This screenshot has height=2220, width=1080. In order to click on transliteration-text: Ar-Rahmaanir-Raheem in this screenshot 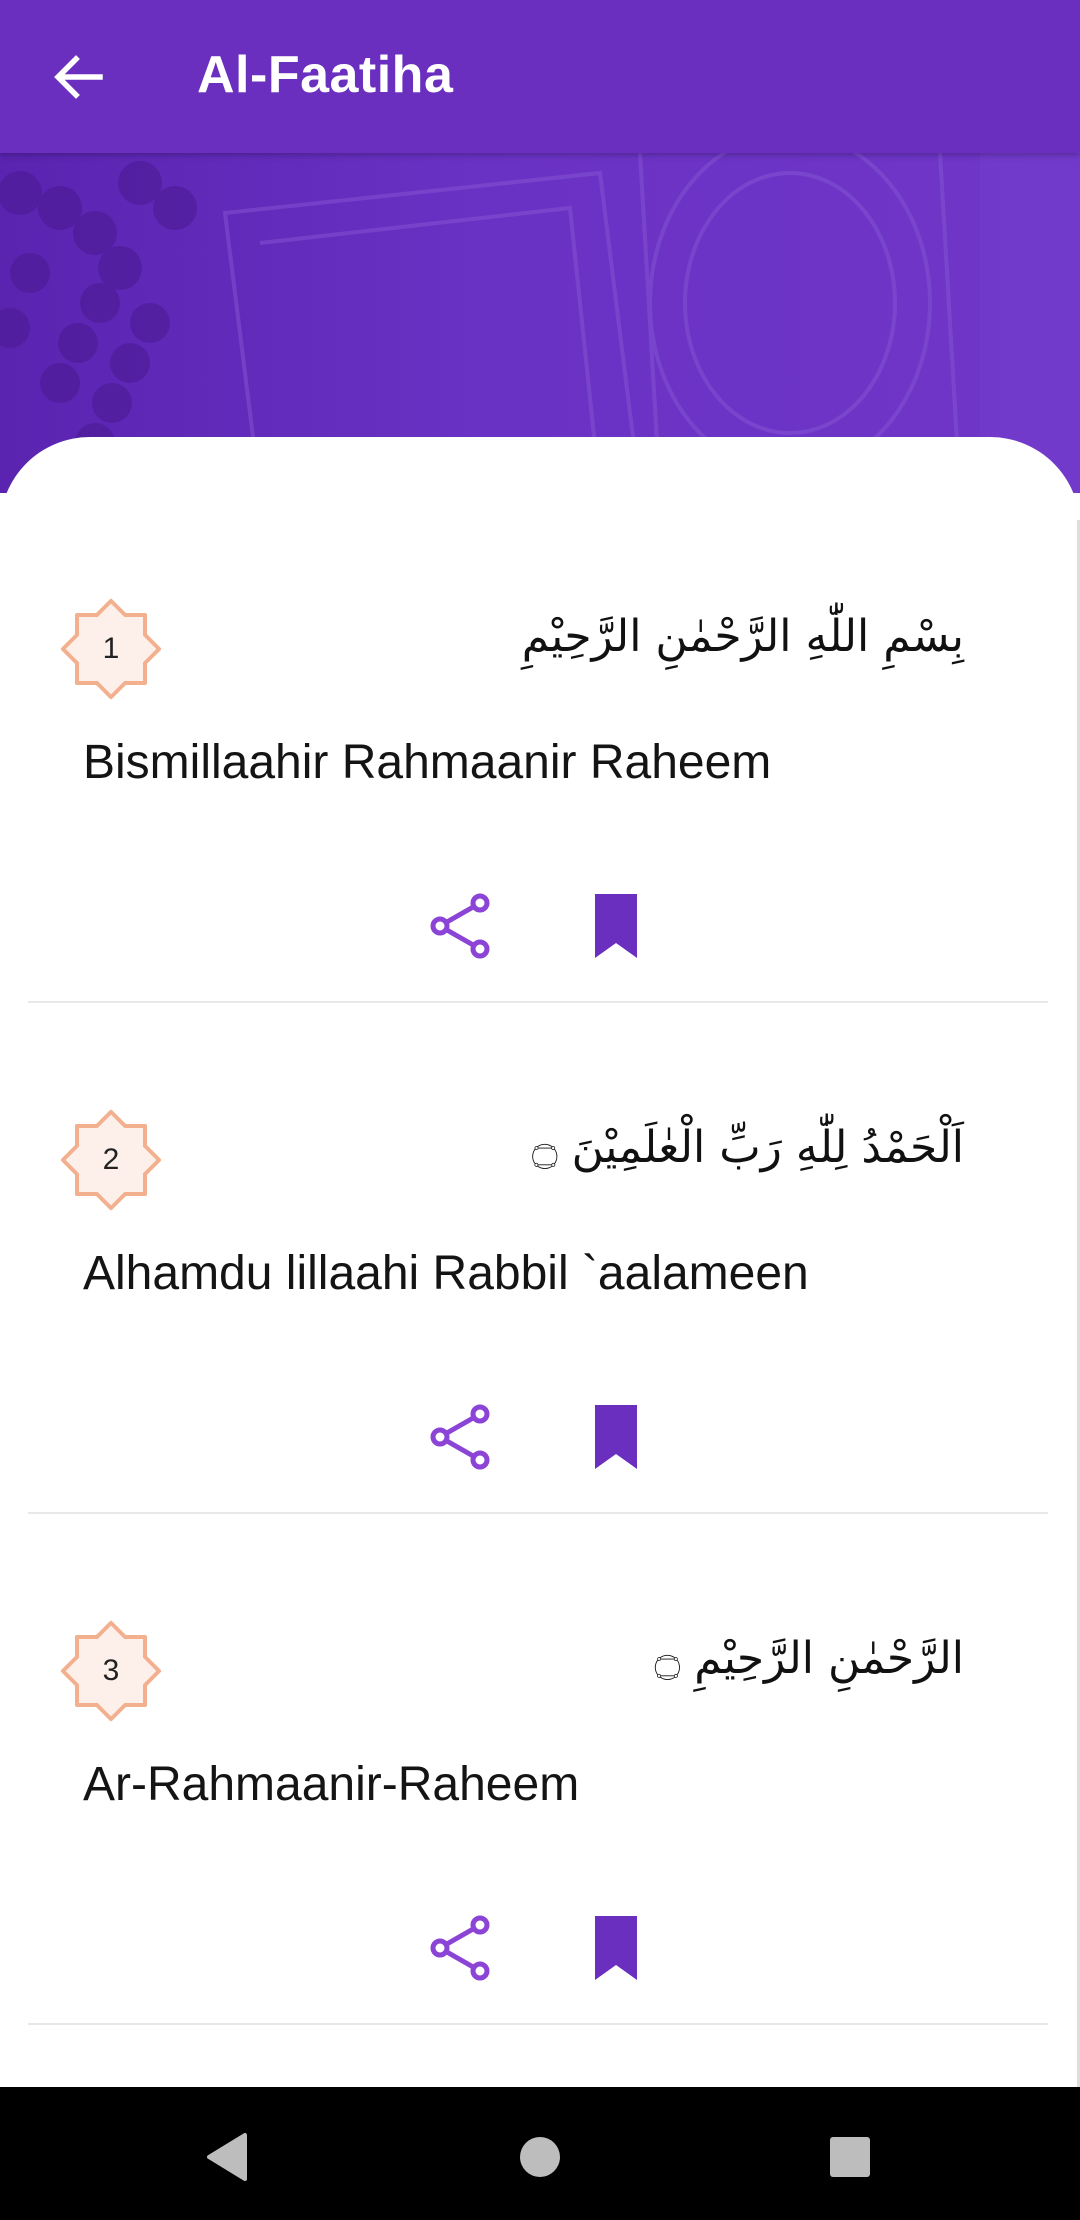, I will do `click(331, 1784)`.